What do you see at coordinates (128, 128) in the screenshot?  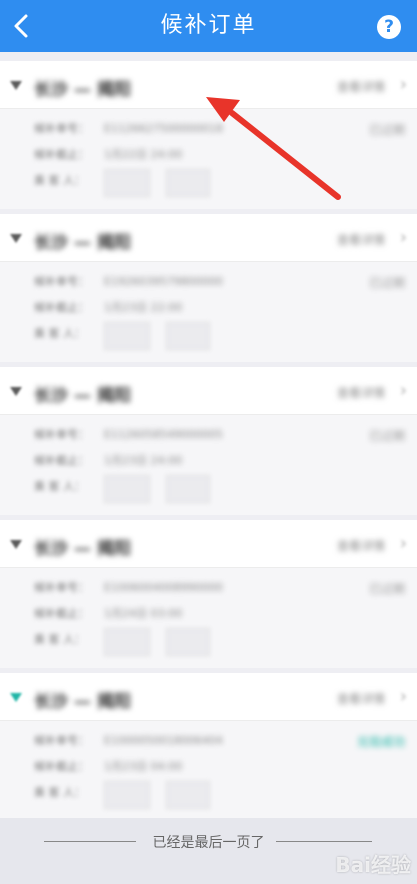 I see `order-number-row: 候补单号： E1126627500000018` at bounding box center [128, 128].